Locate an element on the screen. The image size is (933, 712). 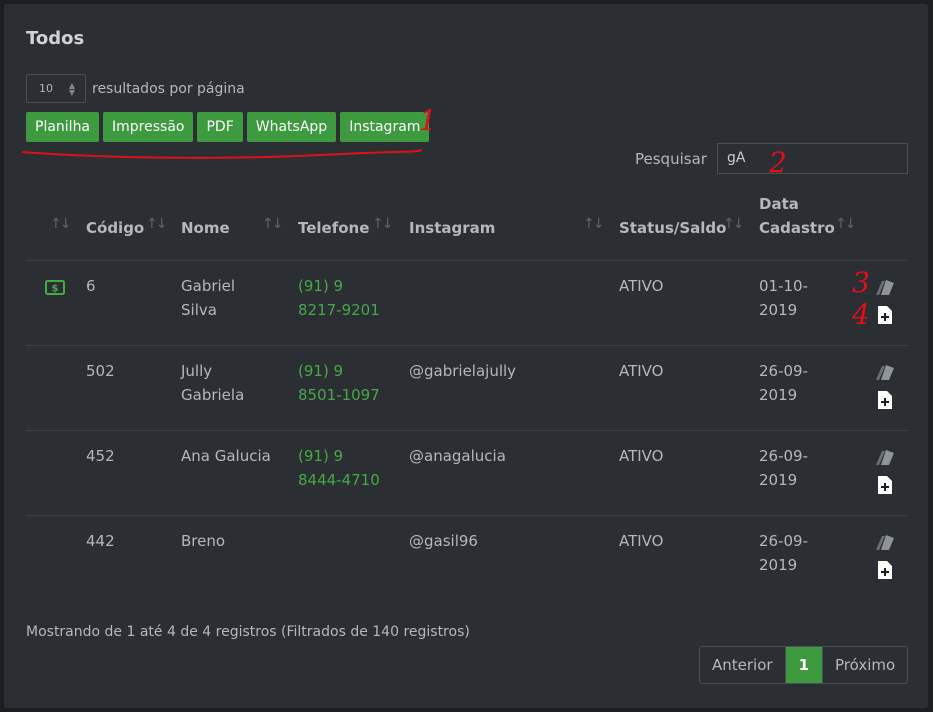
export-impressao-button: Impressão is located at coordinates (148, 127).